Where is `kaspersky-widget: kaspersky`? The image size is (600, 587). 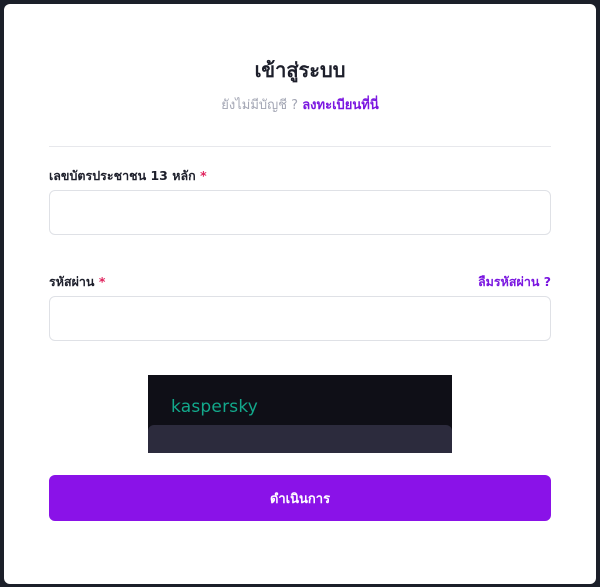
kaspersky-widget: kaspersky is located at coordinates (300, 414).